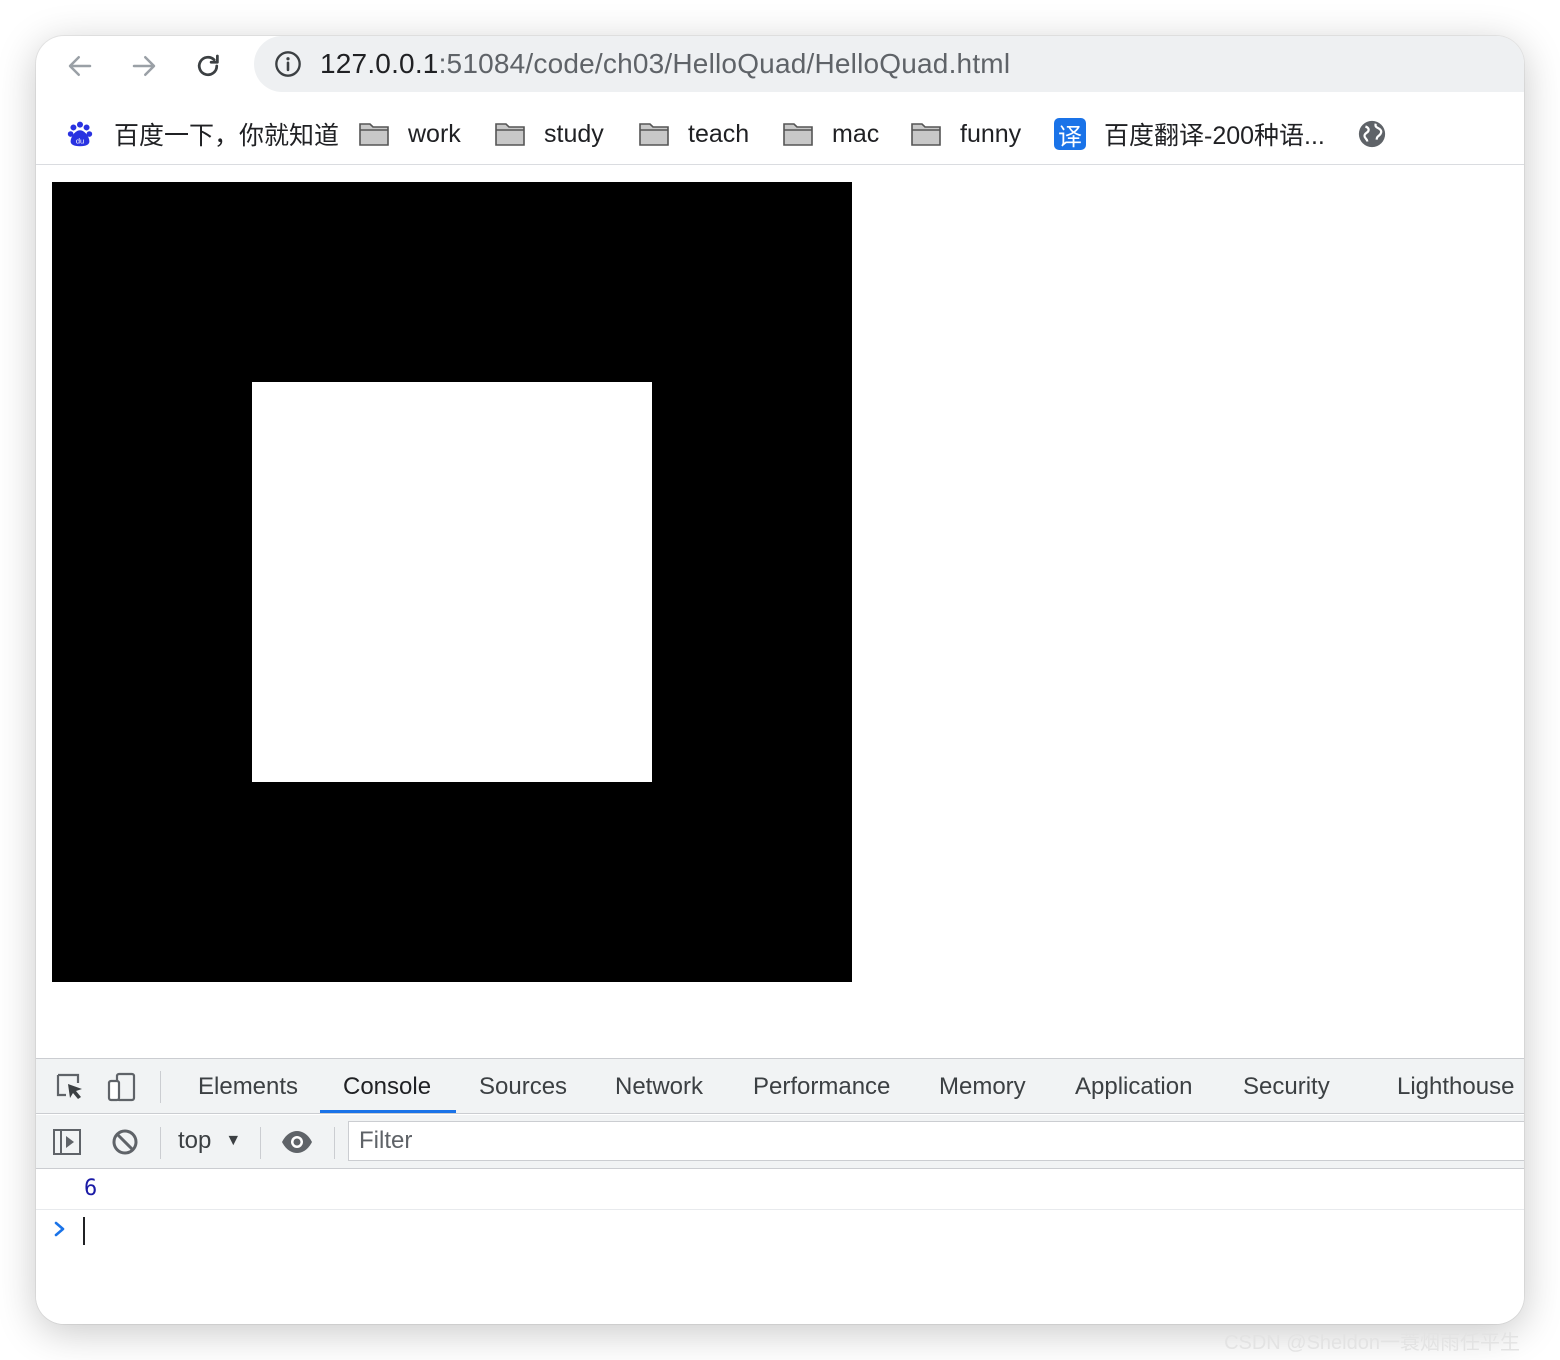 This screenshot has width=1560, height=1360. Describe the element at coordinates (388, 1111) in the screenshot. I see `active-tab-indicator` at that location.